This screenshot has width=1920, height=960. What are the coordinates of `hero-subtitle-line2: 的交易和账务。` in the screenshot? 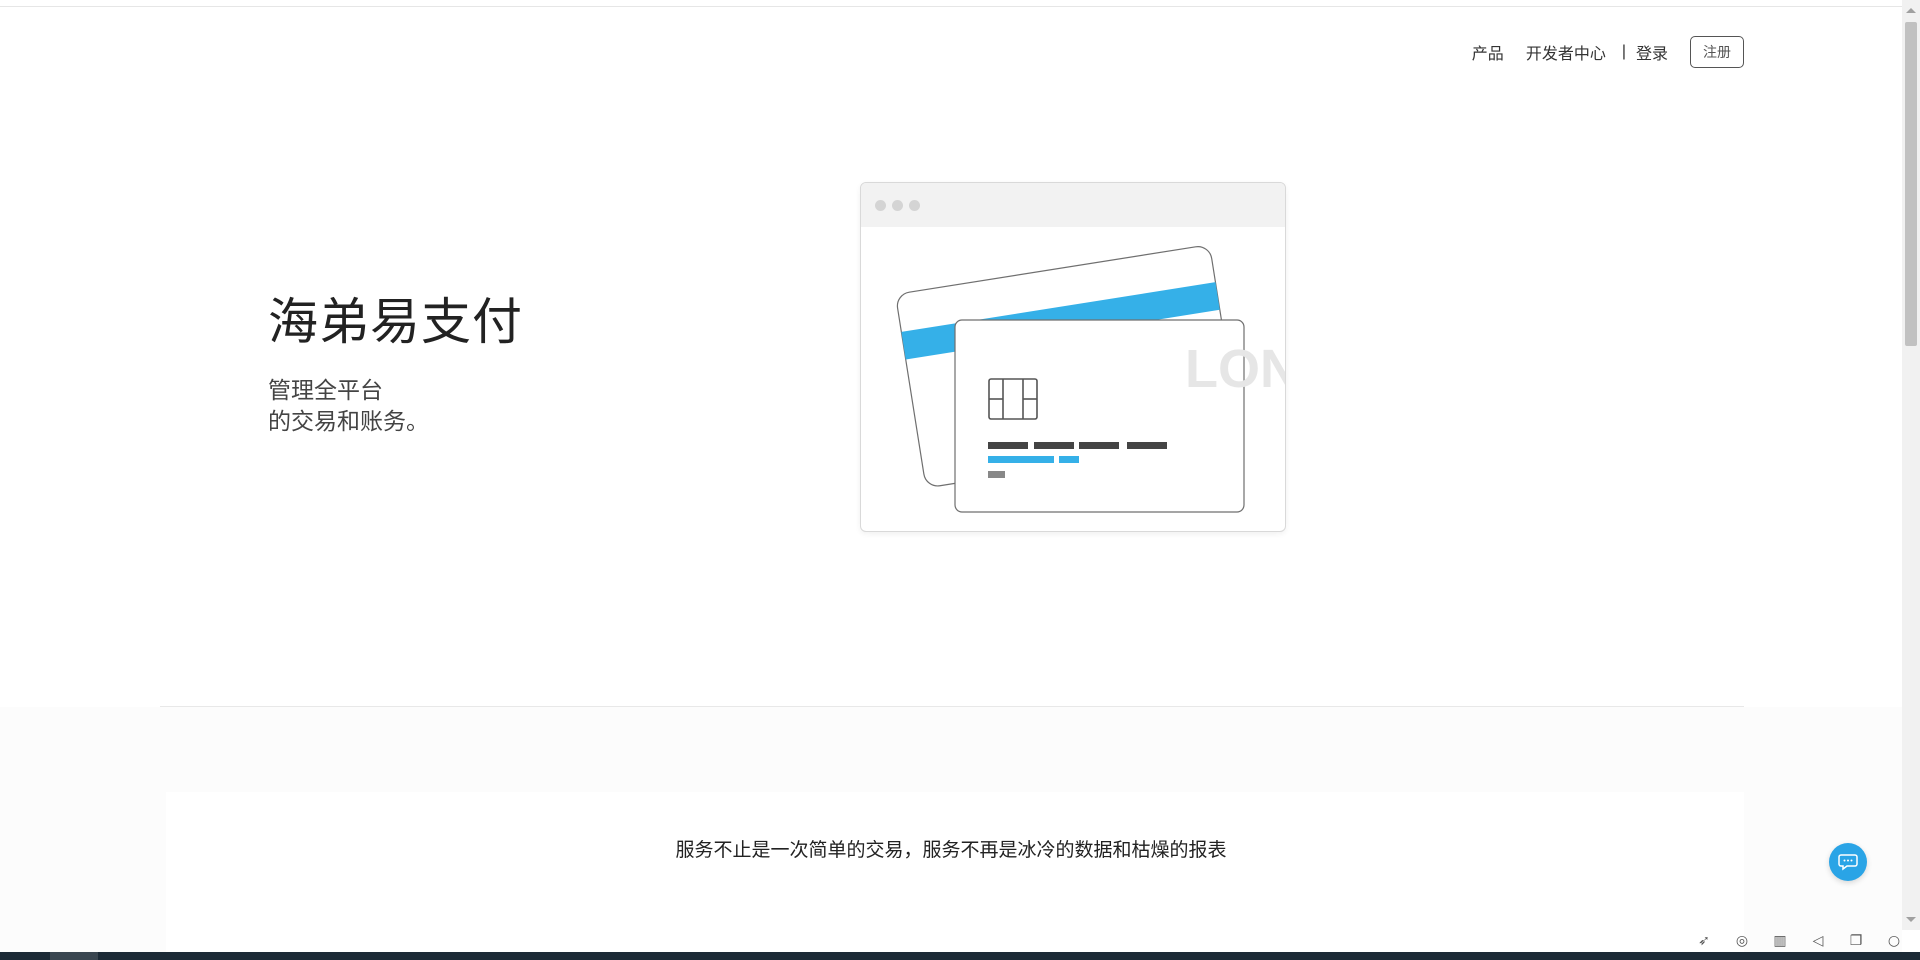 It's located at (348, 421).